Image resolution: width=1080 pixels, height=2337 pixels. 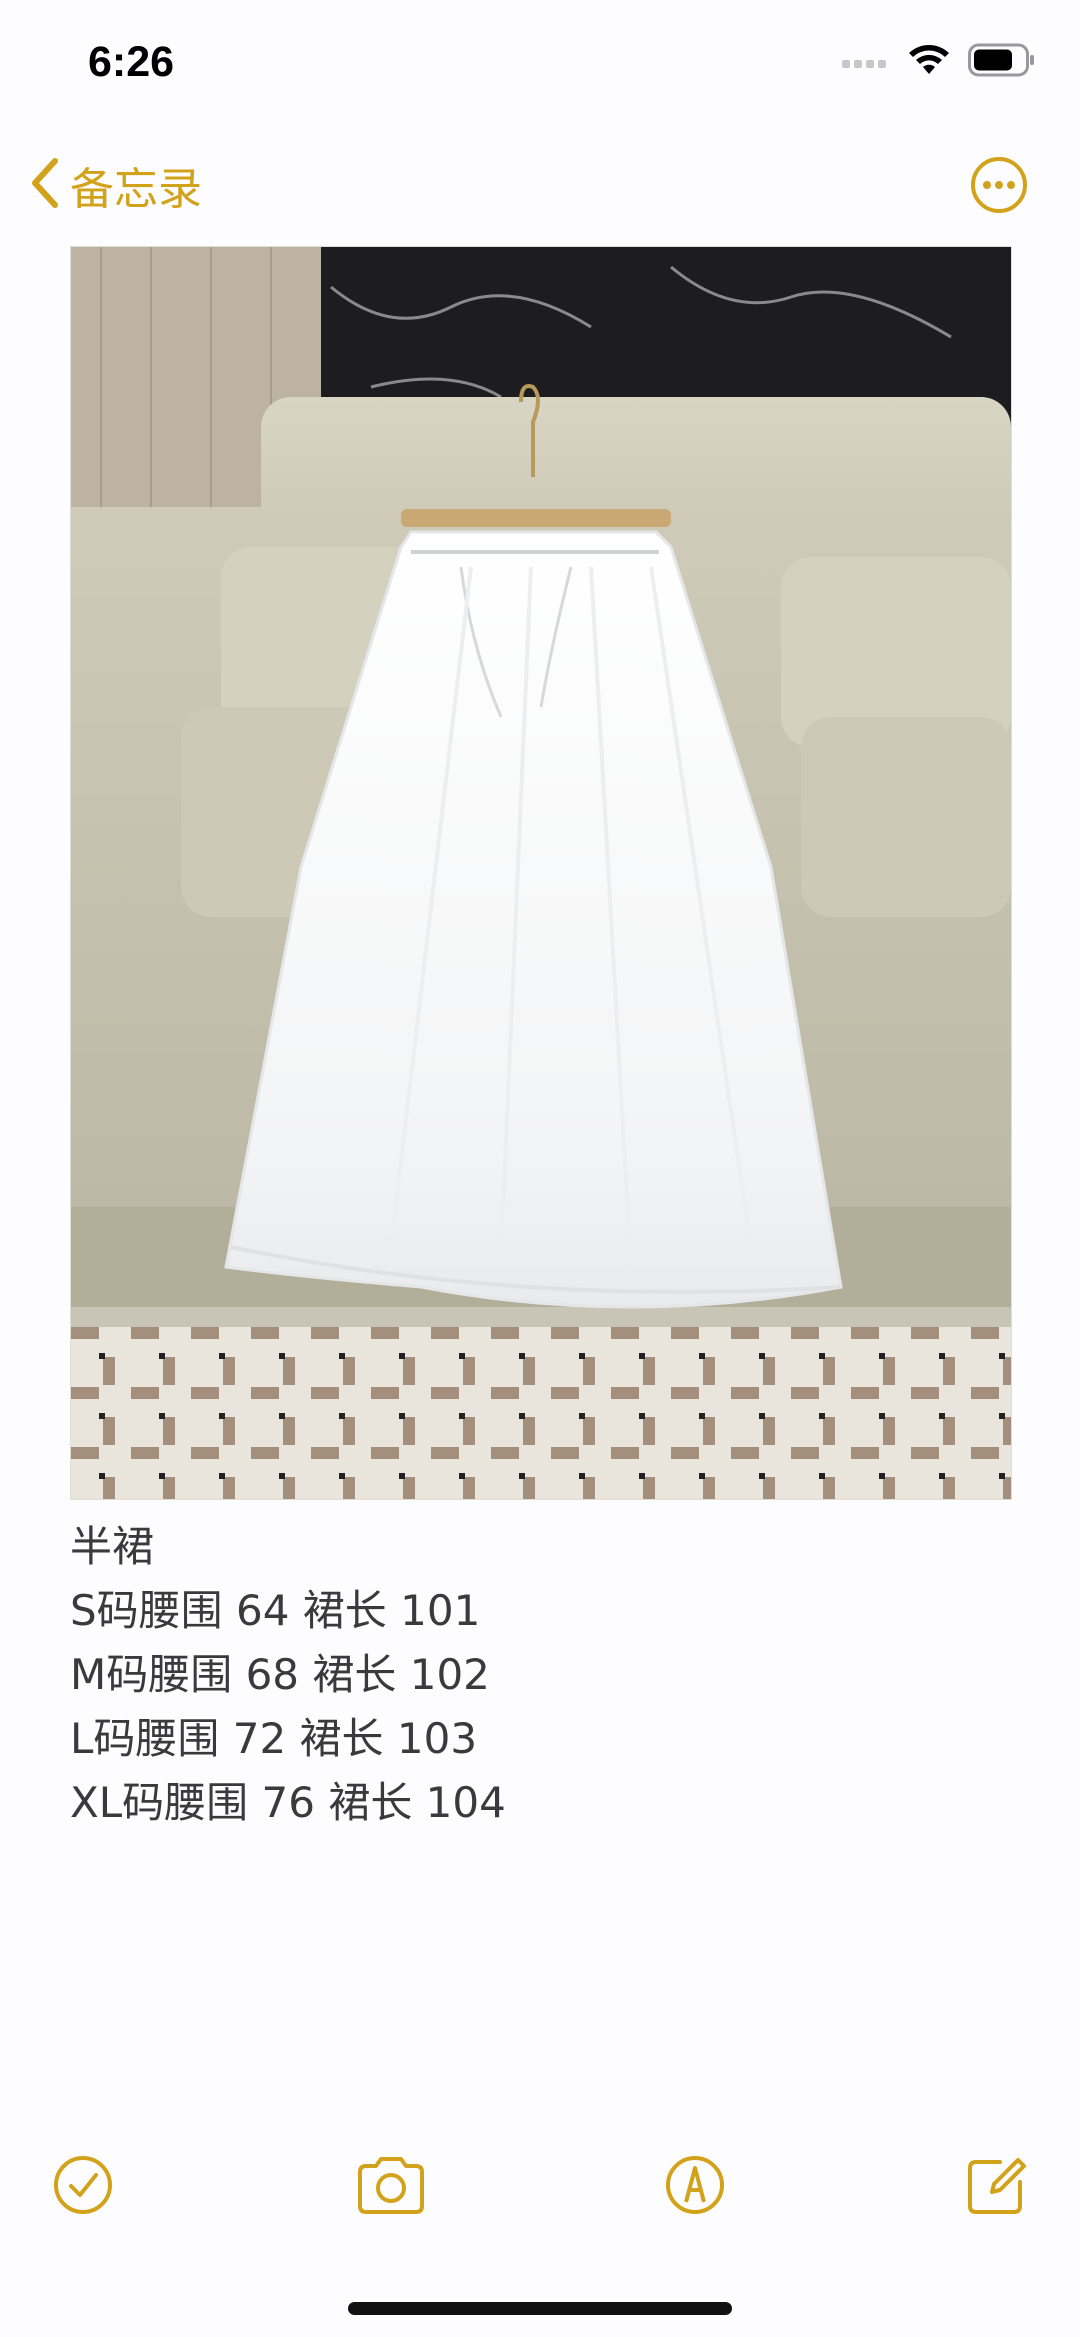 I want to click on compose-button, so click(x=997, y=2185).